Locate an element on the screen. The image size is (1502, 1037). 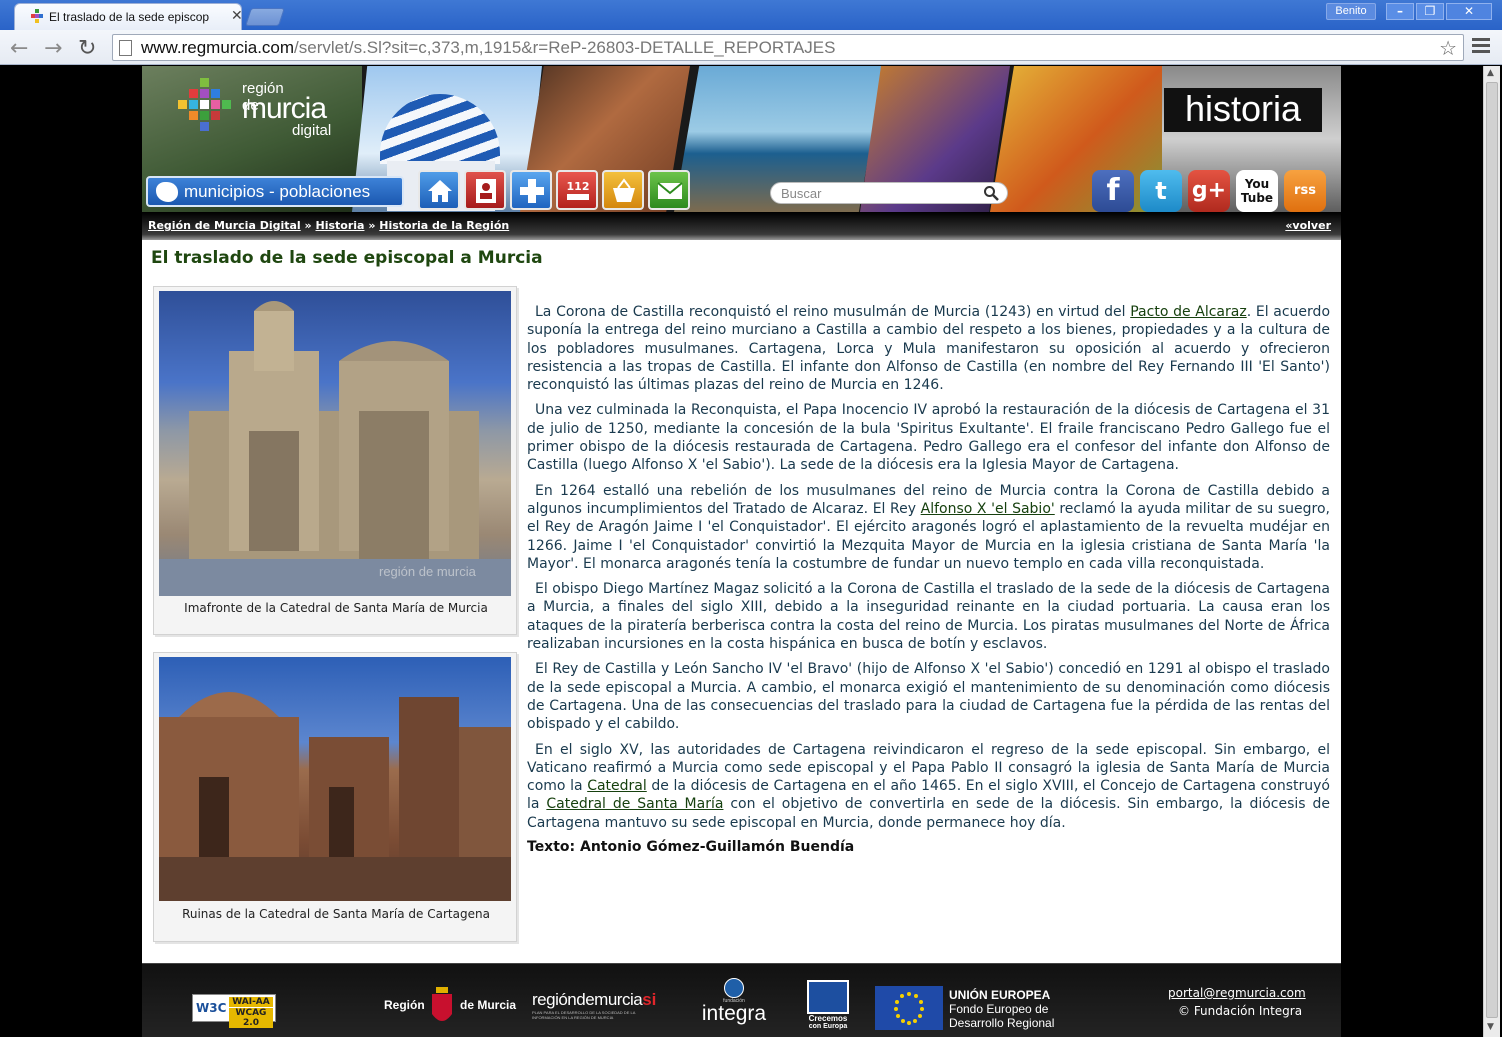
restore-window-button: ❐ is located at coordinates (1430, 11).